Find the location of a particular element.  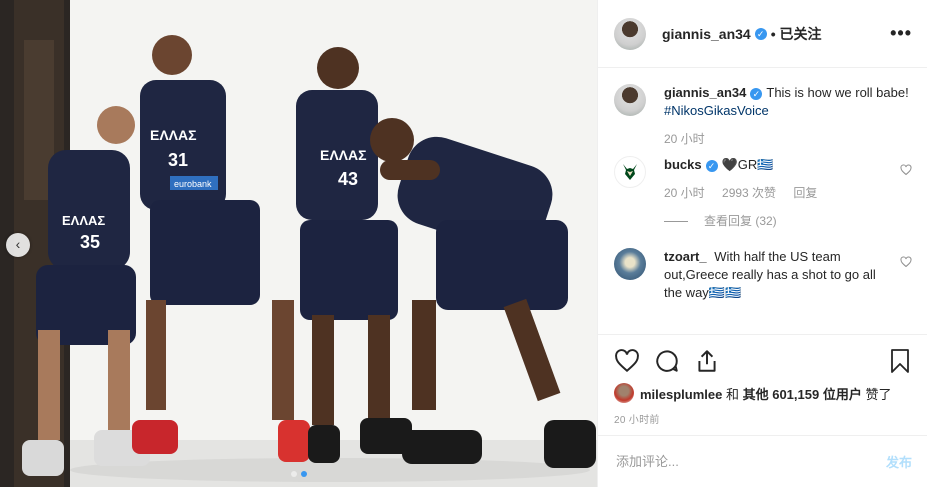

comment-text: 🖤GR🇬🇷 is located at coordinates (747, 164).